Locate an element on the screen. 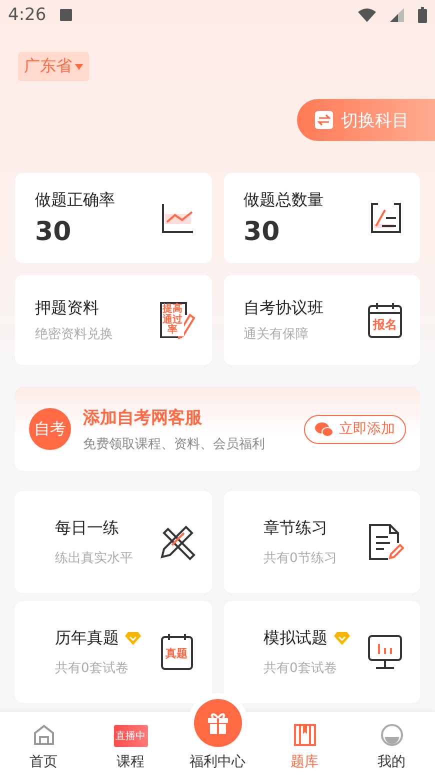 The width and height of the screenshot is (435, 775). pencil-ruler-icon is located at coordinates (177, 542).